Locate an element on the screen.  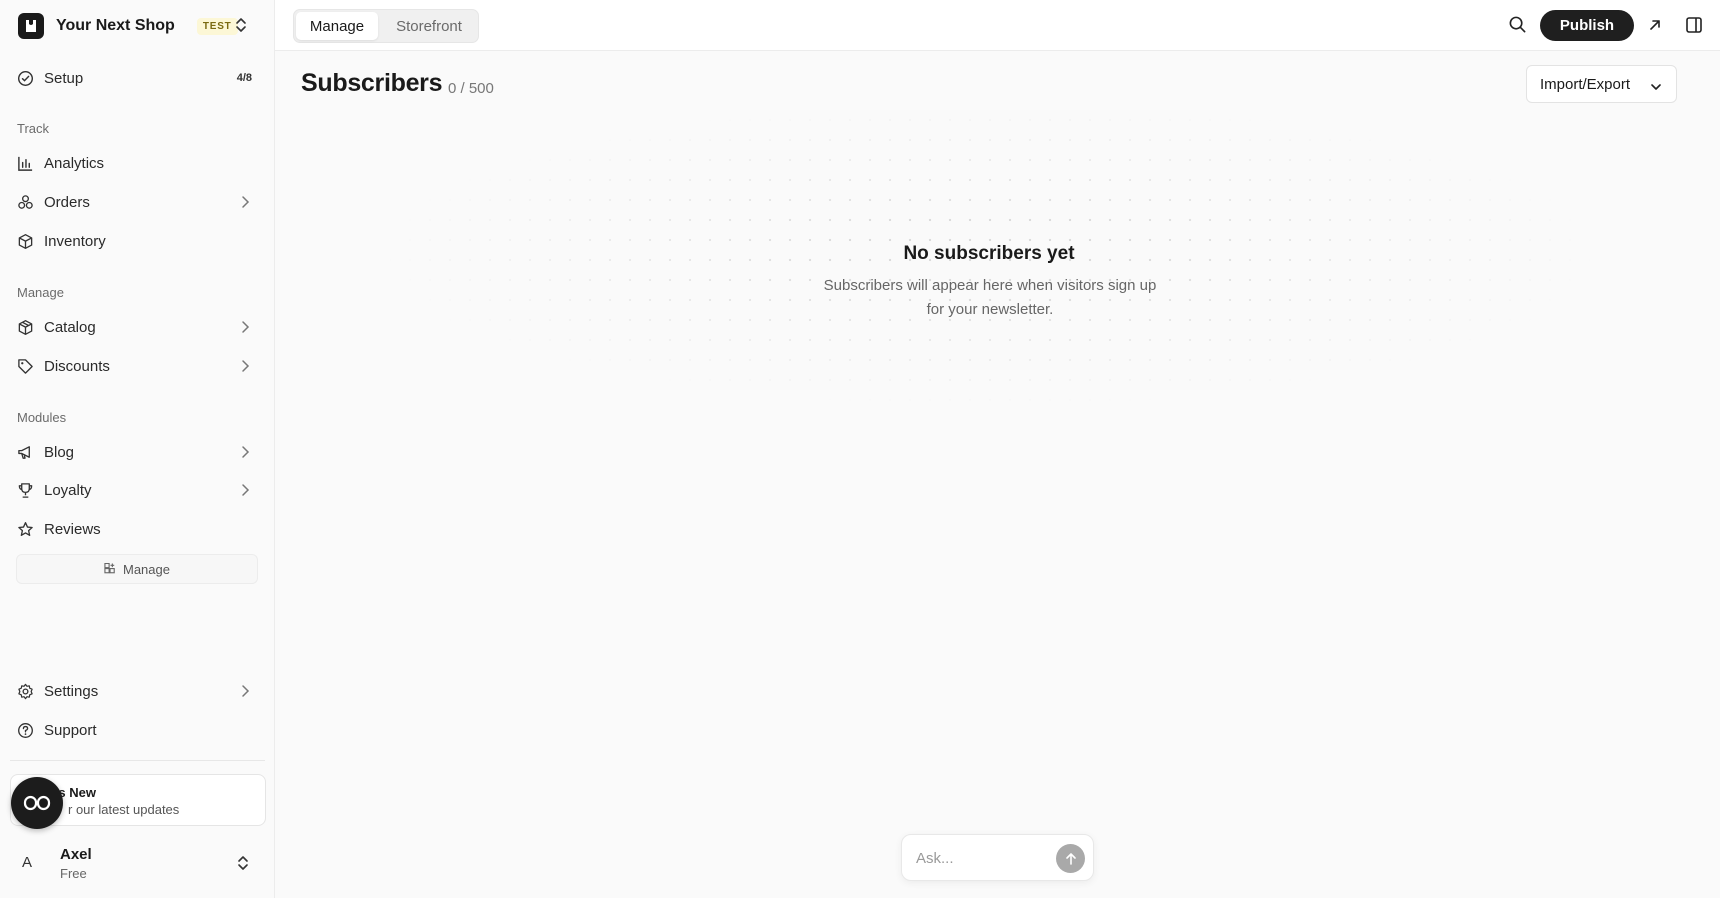
grid-plus-icon is located at coordinates (109, 567).